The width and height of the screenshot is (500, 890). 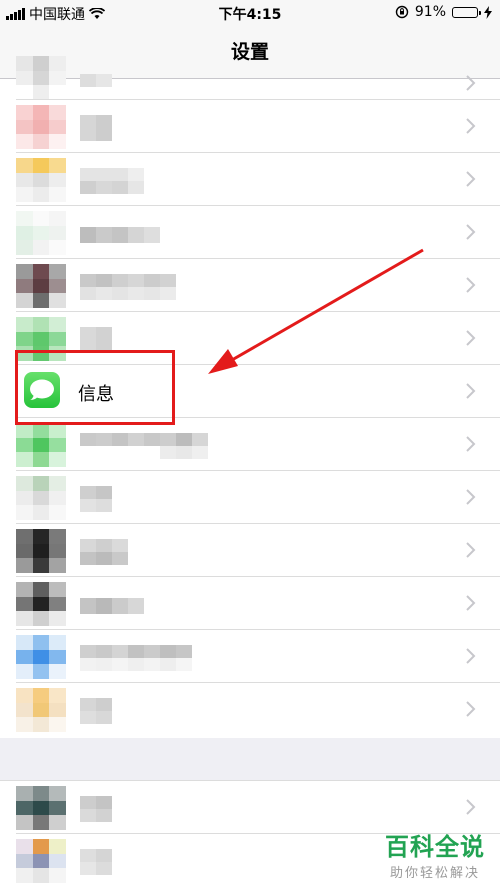 What do you see at coordinates (434, 873) in the screenshot?
I see `watermark-subtitle: 助你轻松解决` at bounding box center [434, 873].